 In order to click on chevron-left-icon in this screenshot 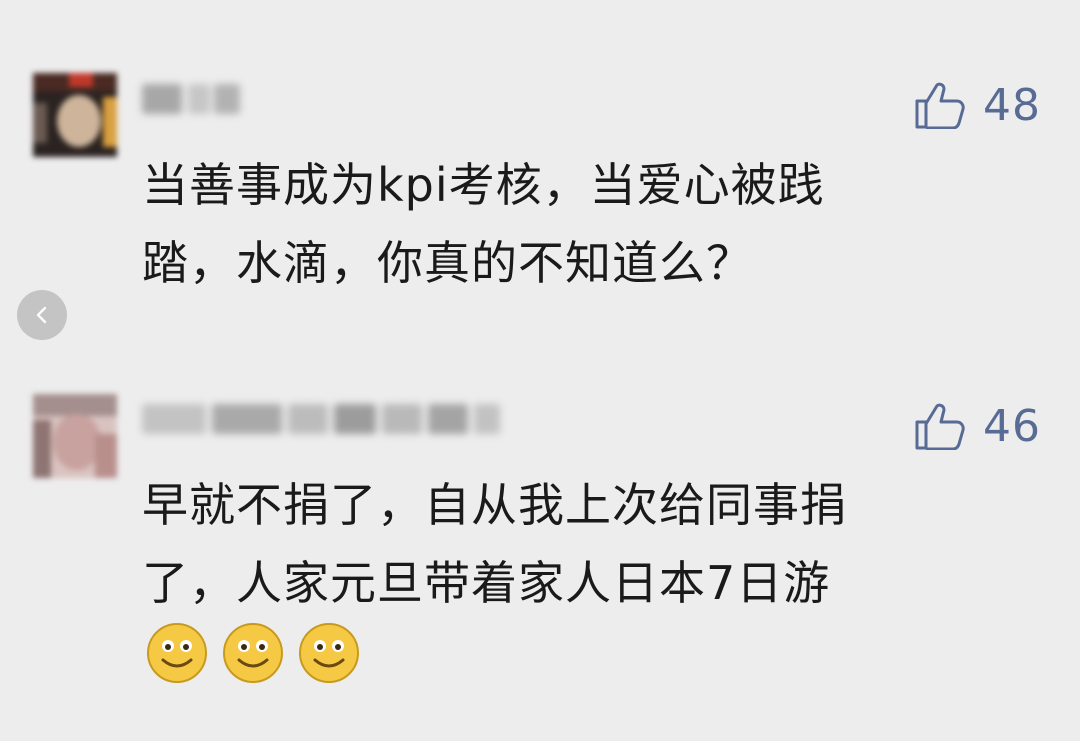, I will do `click(41, 315)`.